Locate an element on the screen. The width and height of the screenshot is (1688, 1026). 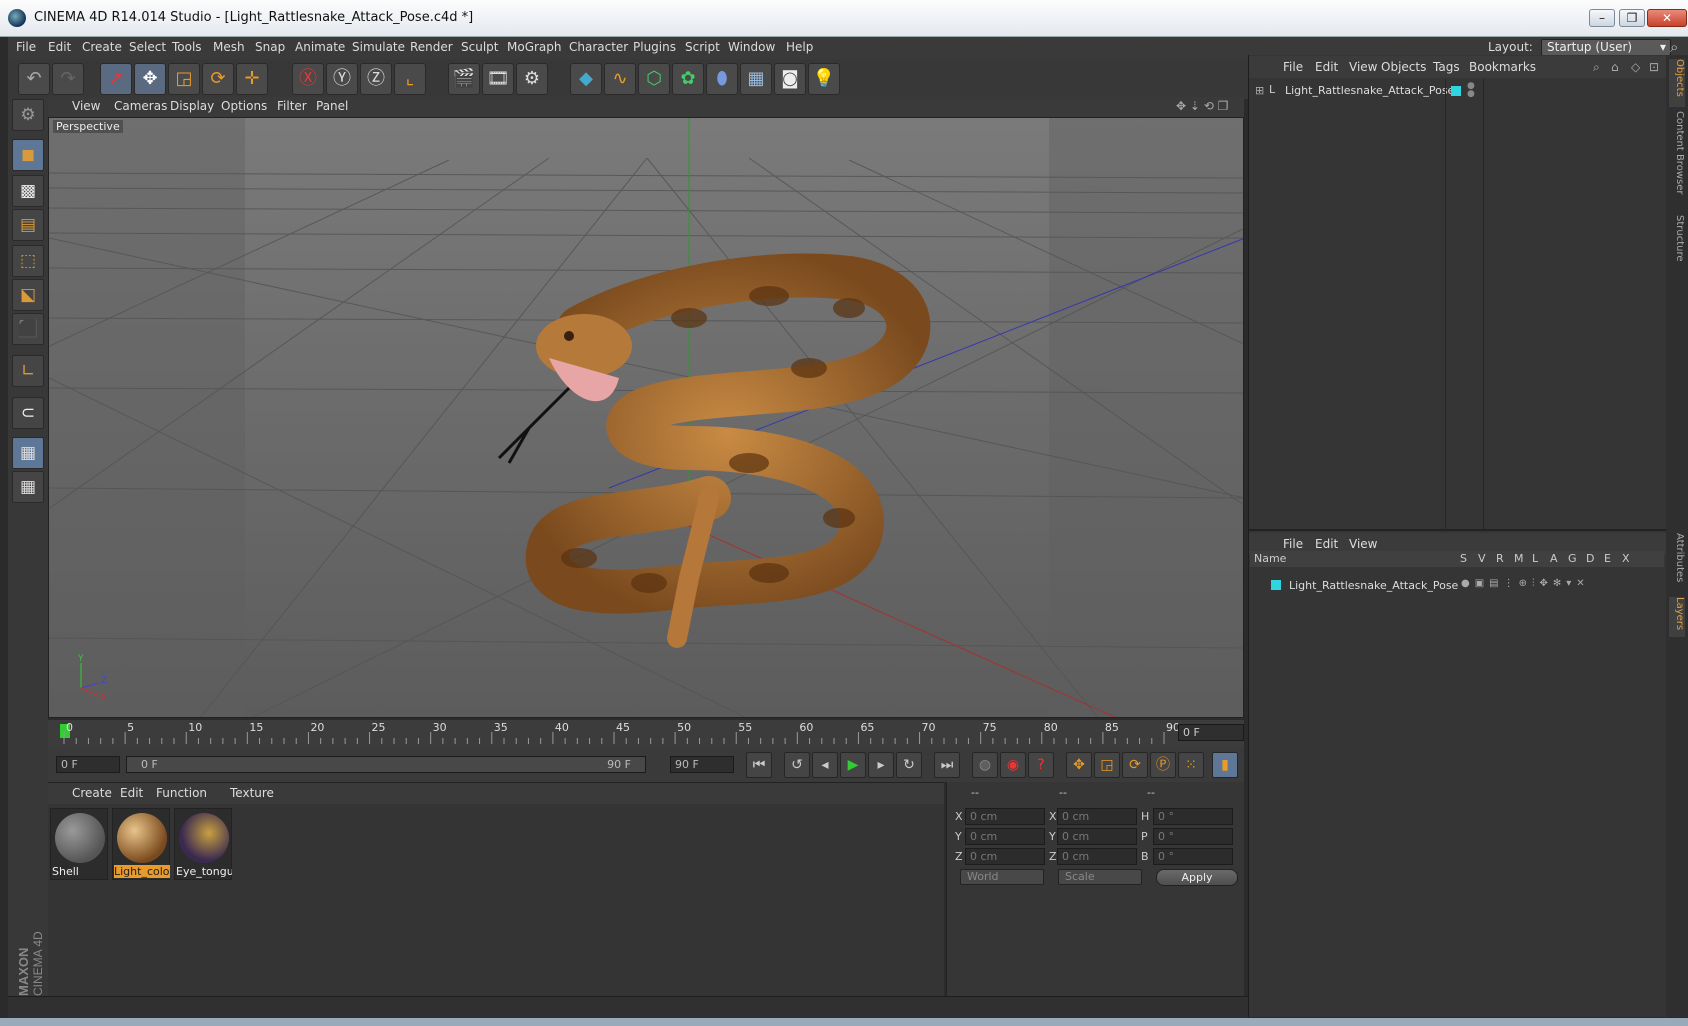
play-icon: ▶ is located at coordinates (853, 765).